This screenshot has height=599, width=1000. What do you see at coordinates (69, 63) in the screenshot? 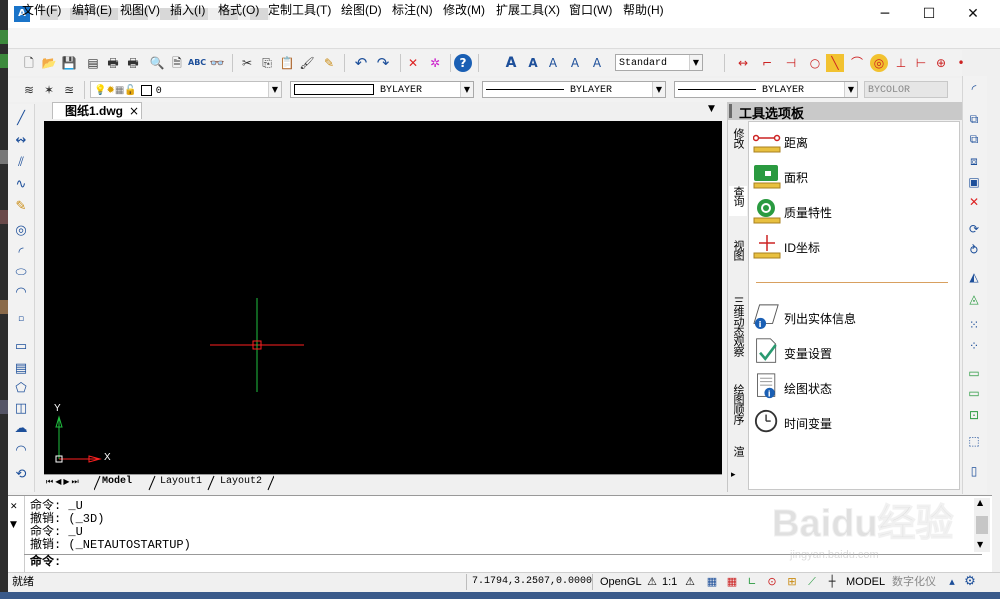
I see `save-icon: 💾` at bounding box center [69, 63].